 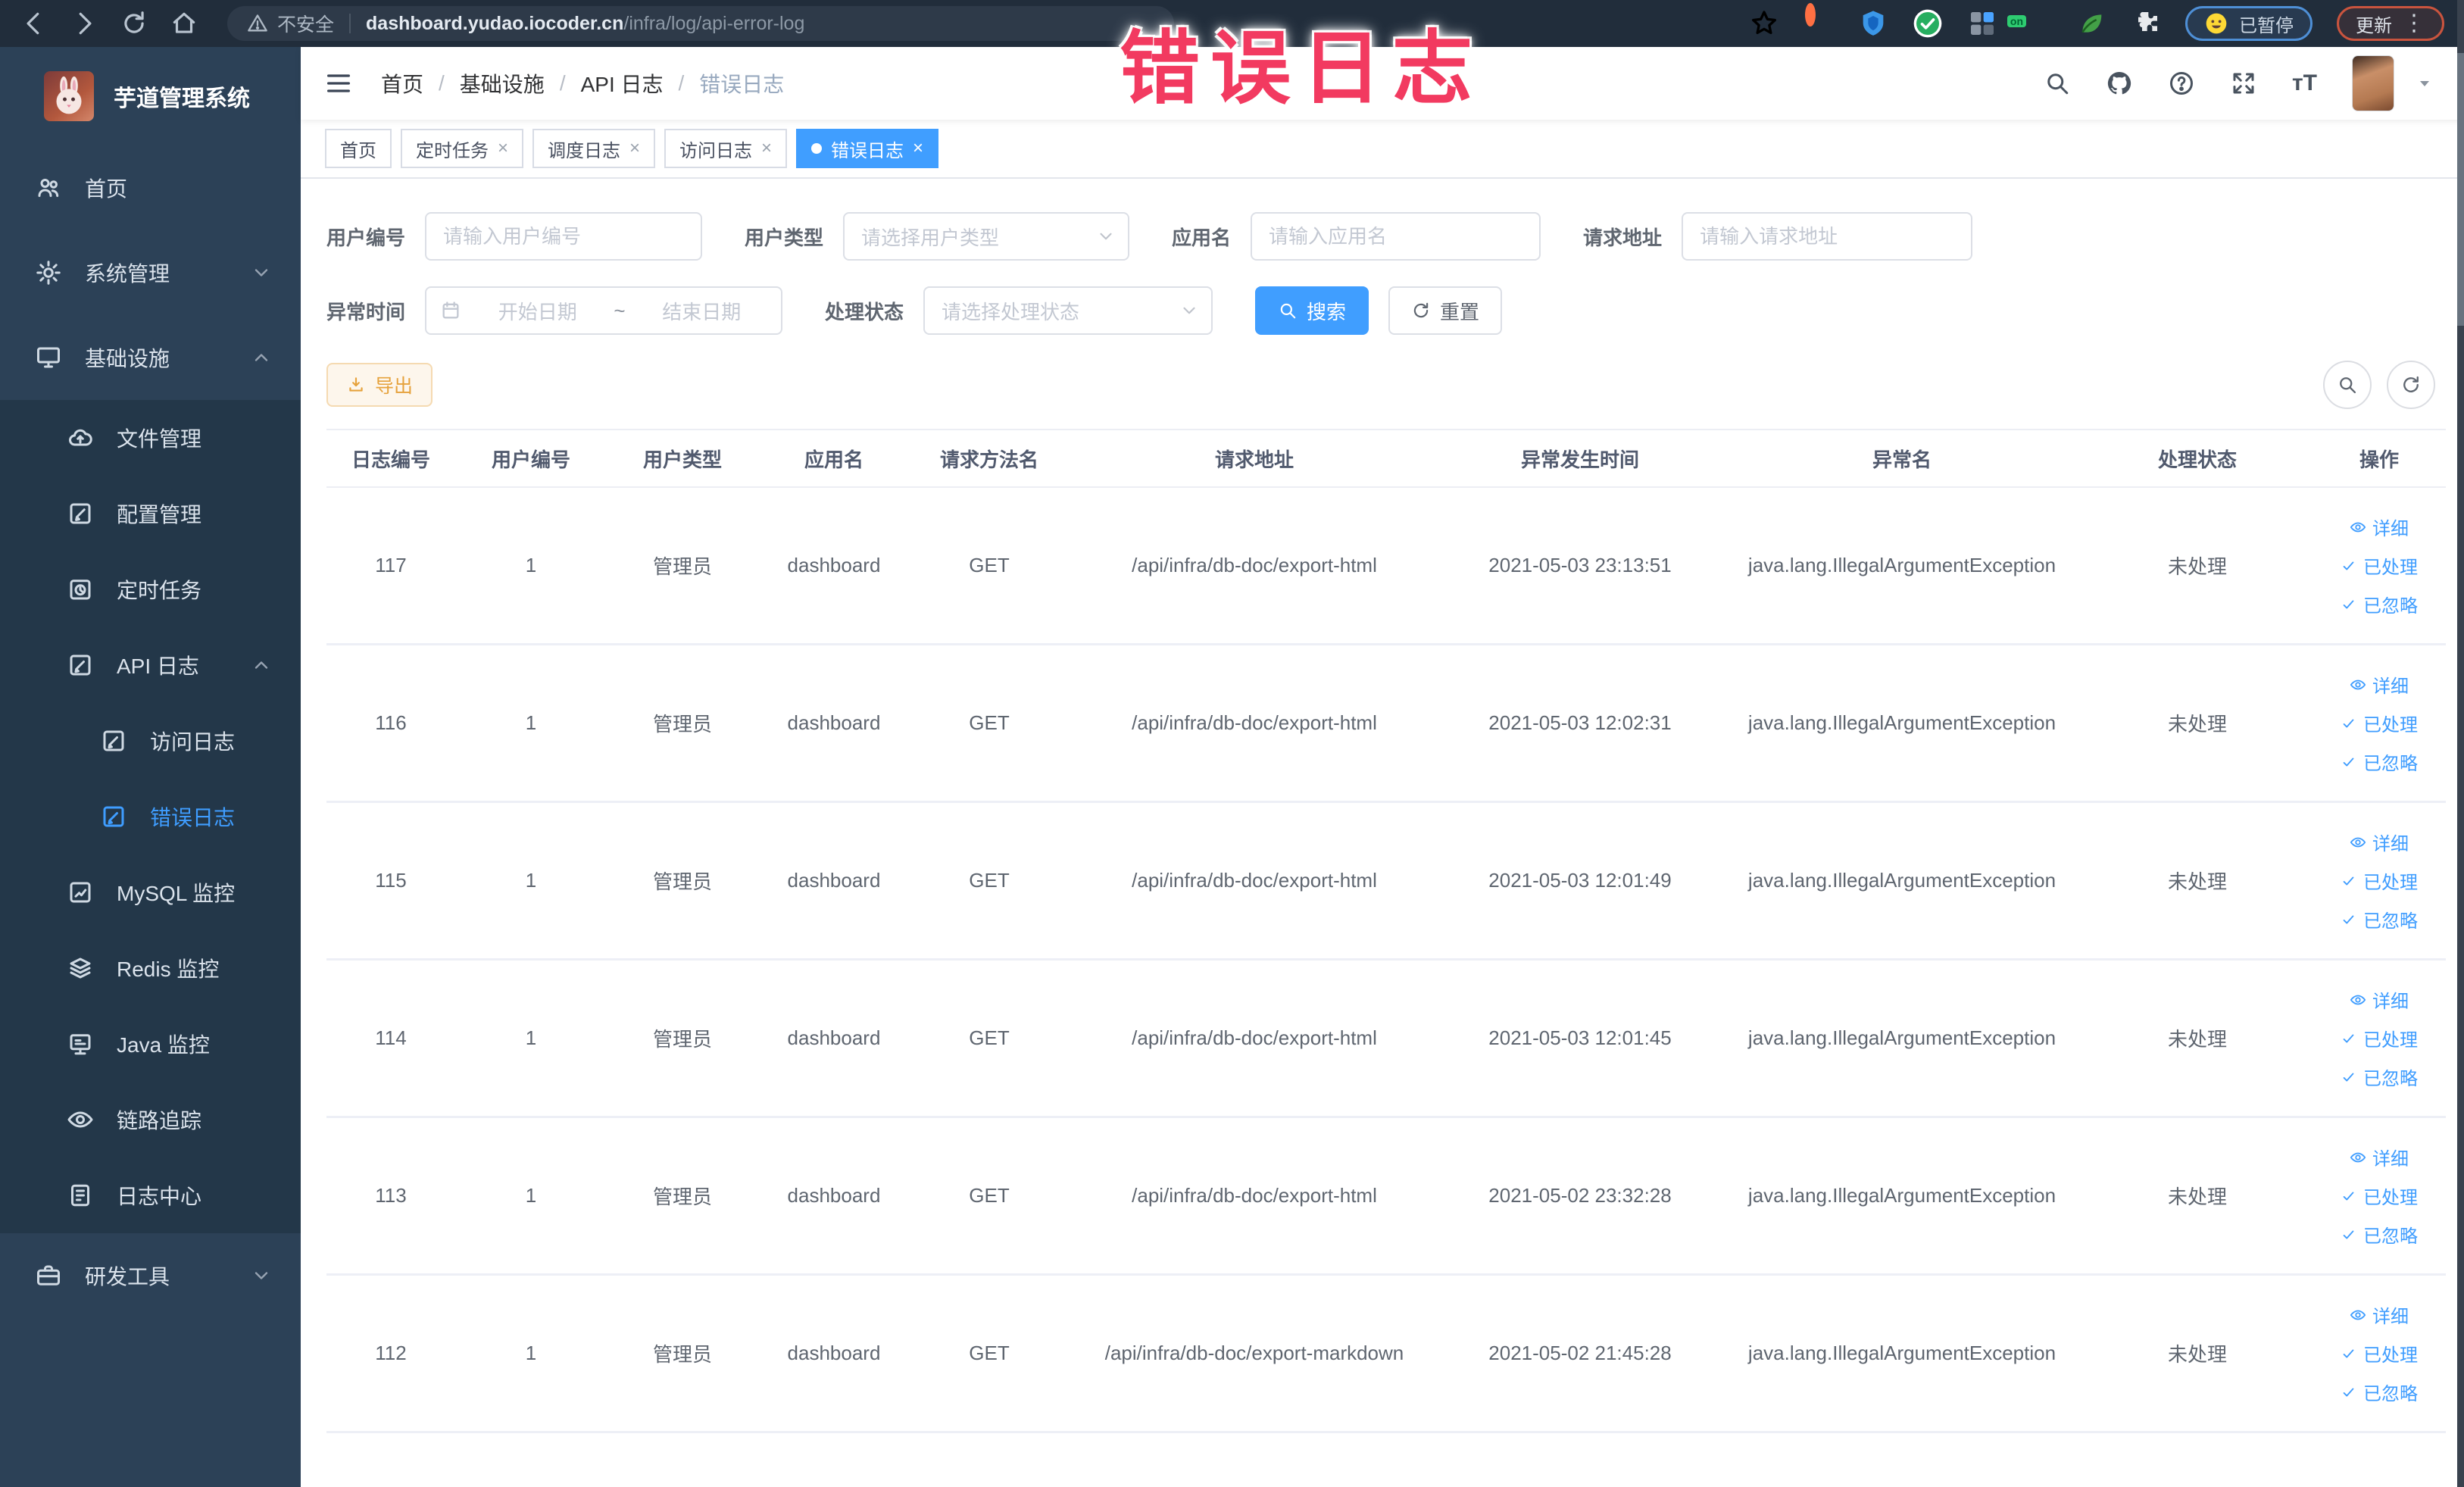 What do you see at coordinates (986, 236) in the screenshot?
I see `user-type-select: 请选择用户类型` at bounding box center [986, 236].